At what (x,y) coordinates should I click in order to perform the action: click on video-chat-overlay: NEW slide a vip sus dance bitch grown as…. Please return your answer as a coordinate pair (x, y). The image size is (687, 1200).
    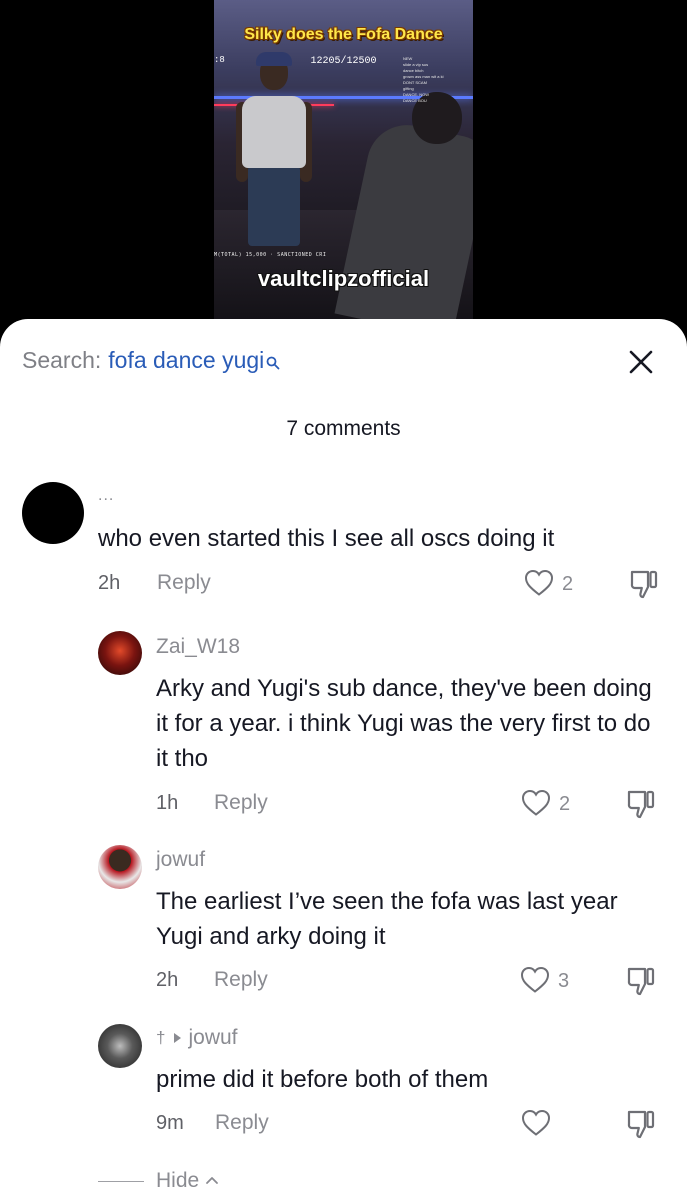
    Looking at the image, I should click on (436, 80).